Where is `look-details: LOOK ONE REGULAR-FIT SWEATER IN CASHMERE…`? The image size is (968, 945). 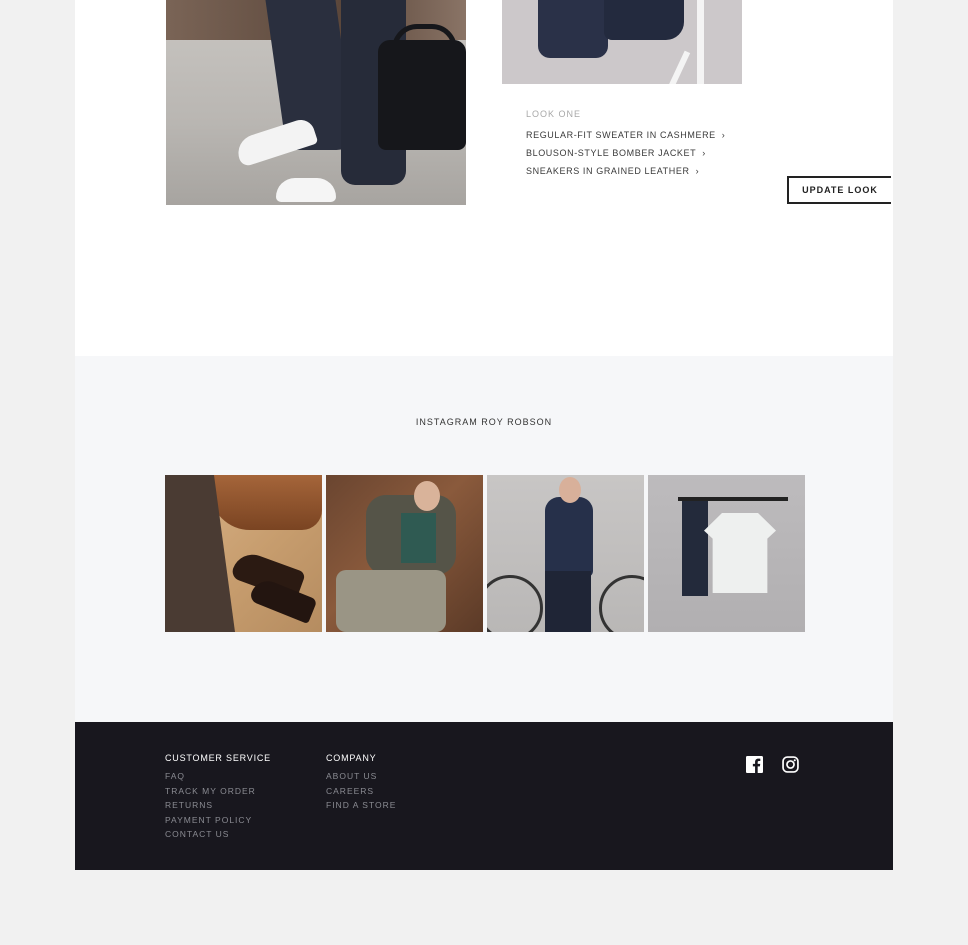 look-details: LOOK ONE REGULAR-FIT SWEATER IN CASHMERE… is located at coordinates (625, 144).